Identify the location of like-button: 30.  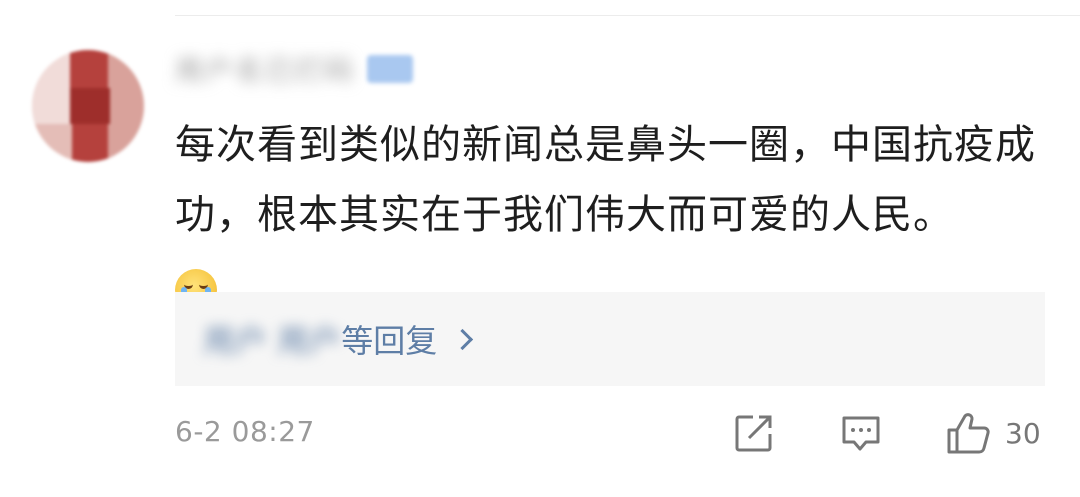
(993, 433).